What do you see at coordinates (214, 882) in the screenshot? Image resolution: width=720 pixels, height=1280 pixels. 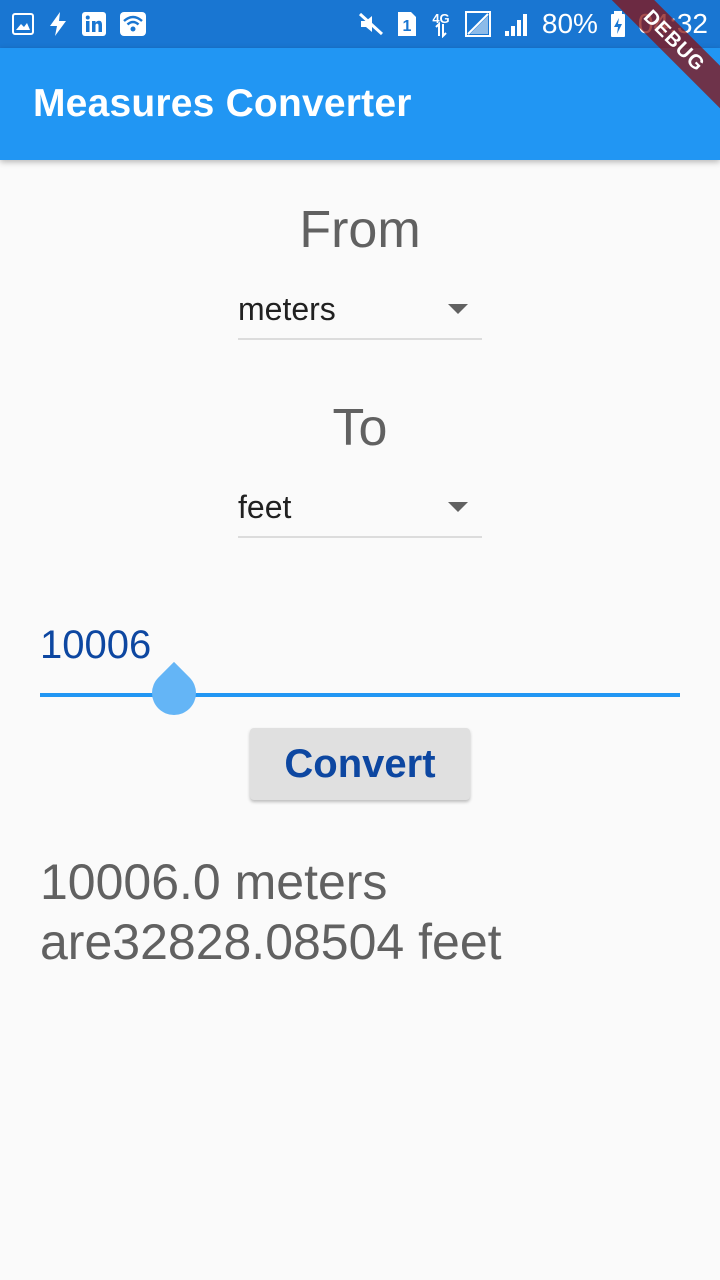 I see `result-line-1: 10006.0 meters` at bounding box center [214, 882].